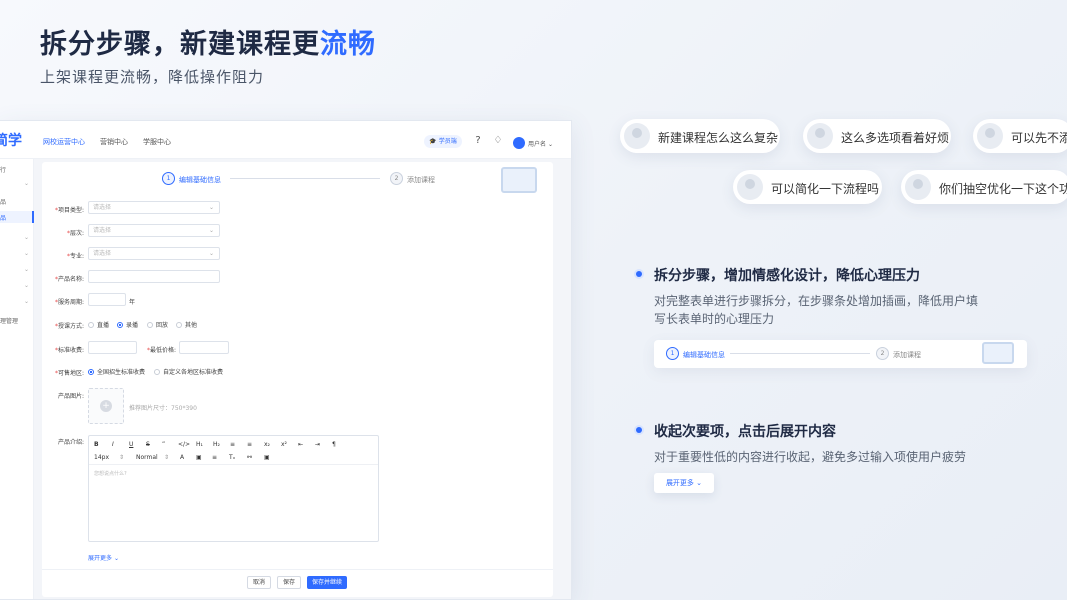 The height and width of the screenshot is (600, 1067). Describe the element at coordinates (116, 371) in the screenshot. I see `radio-national-fee: 全国招生标准收费` at that location.